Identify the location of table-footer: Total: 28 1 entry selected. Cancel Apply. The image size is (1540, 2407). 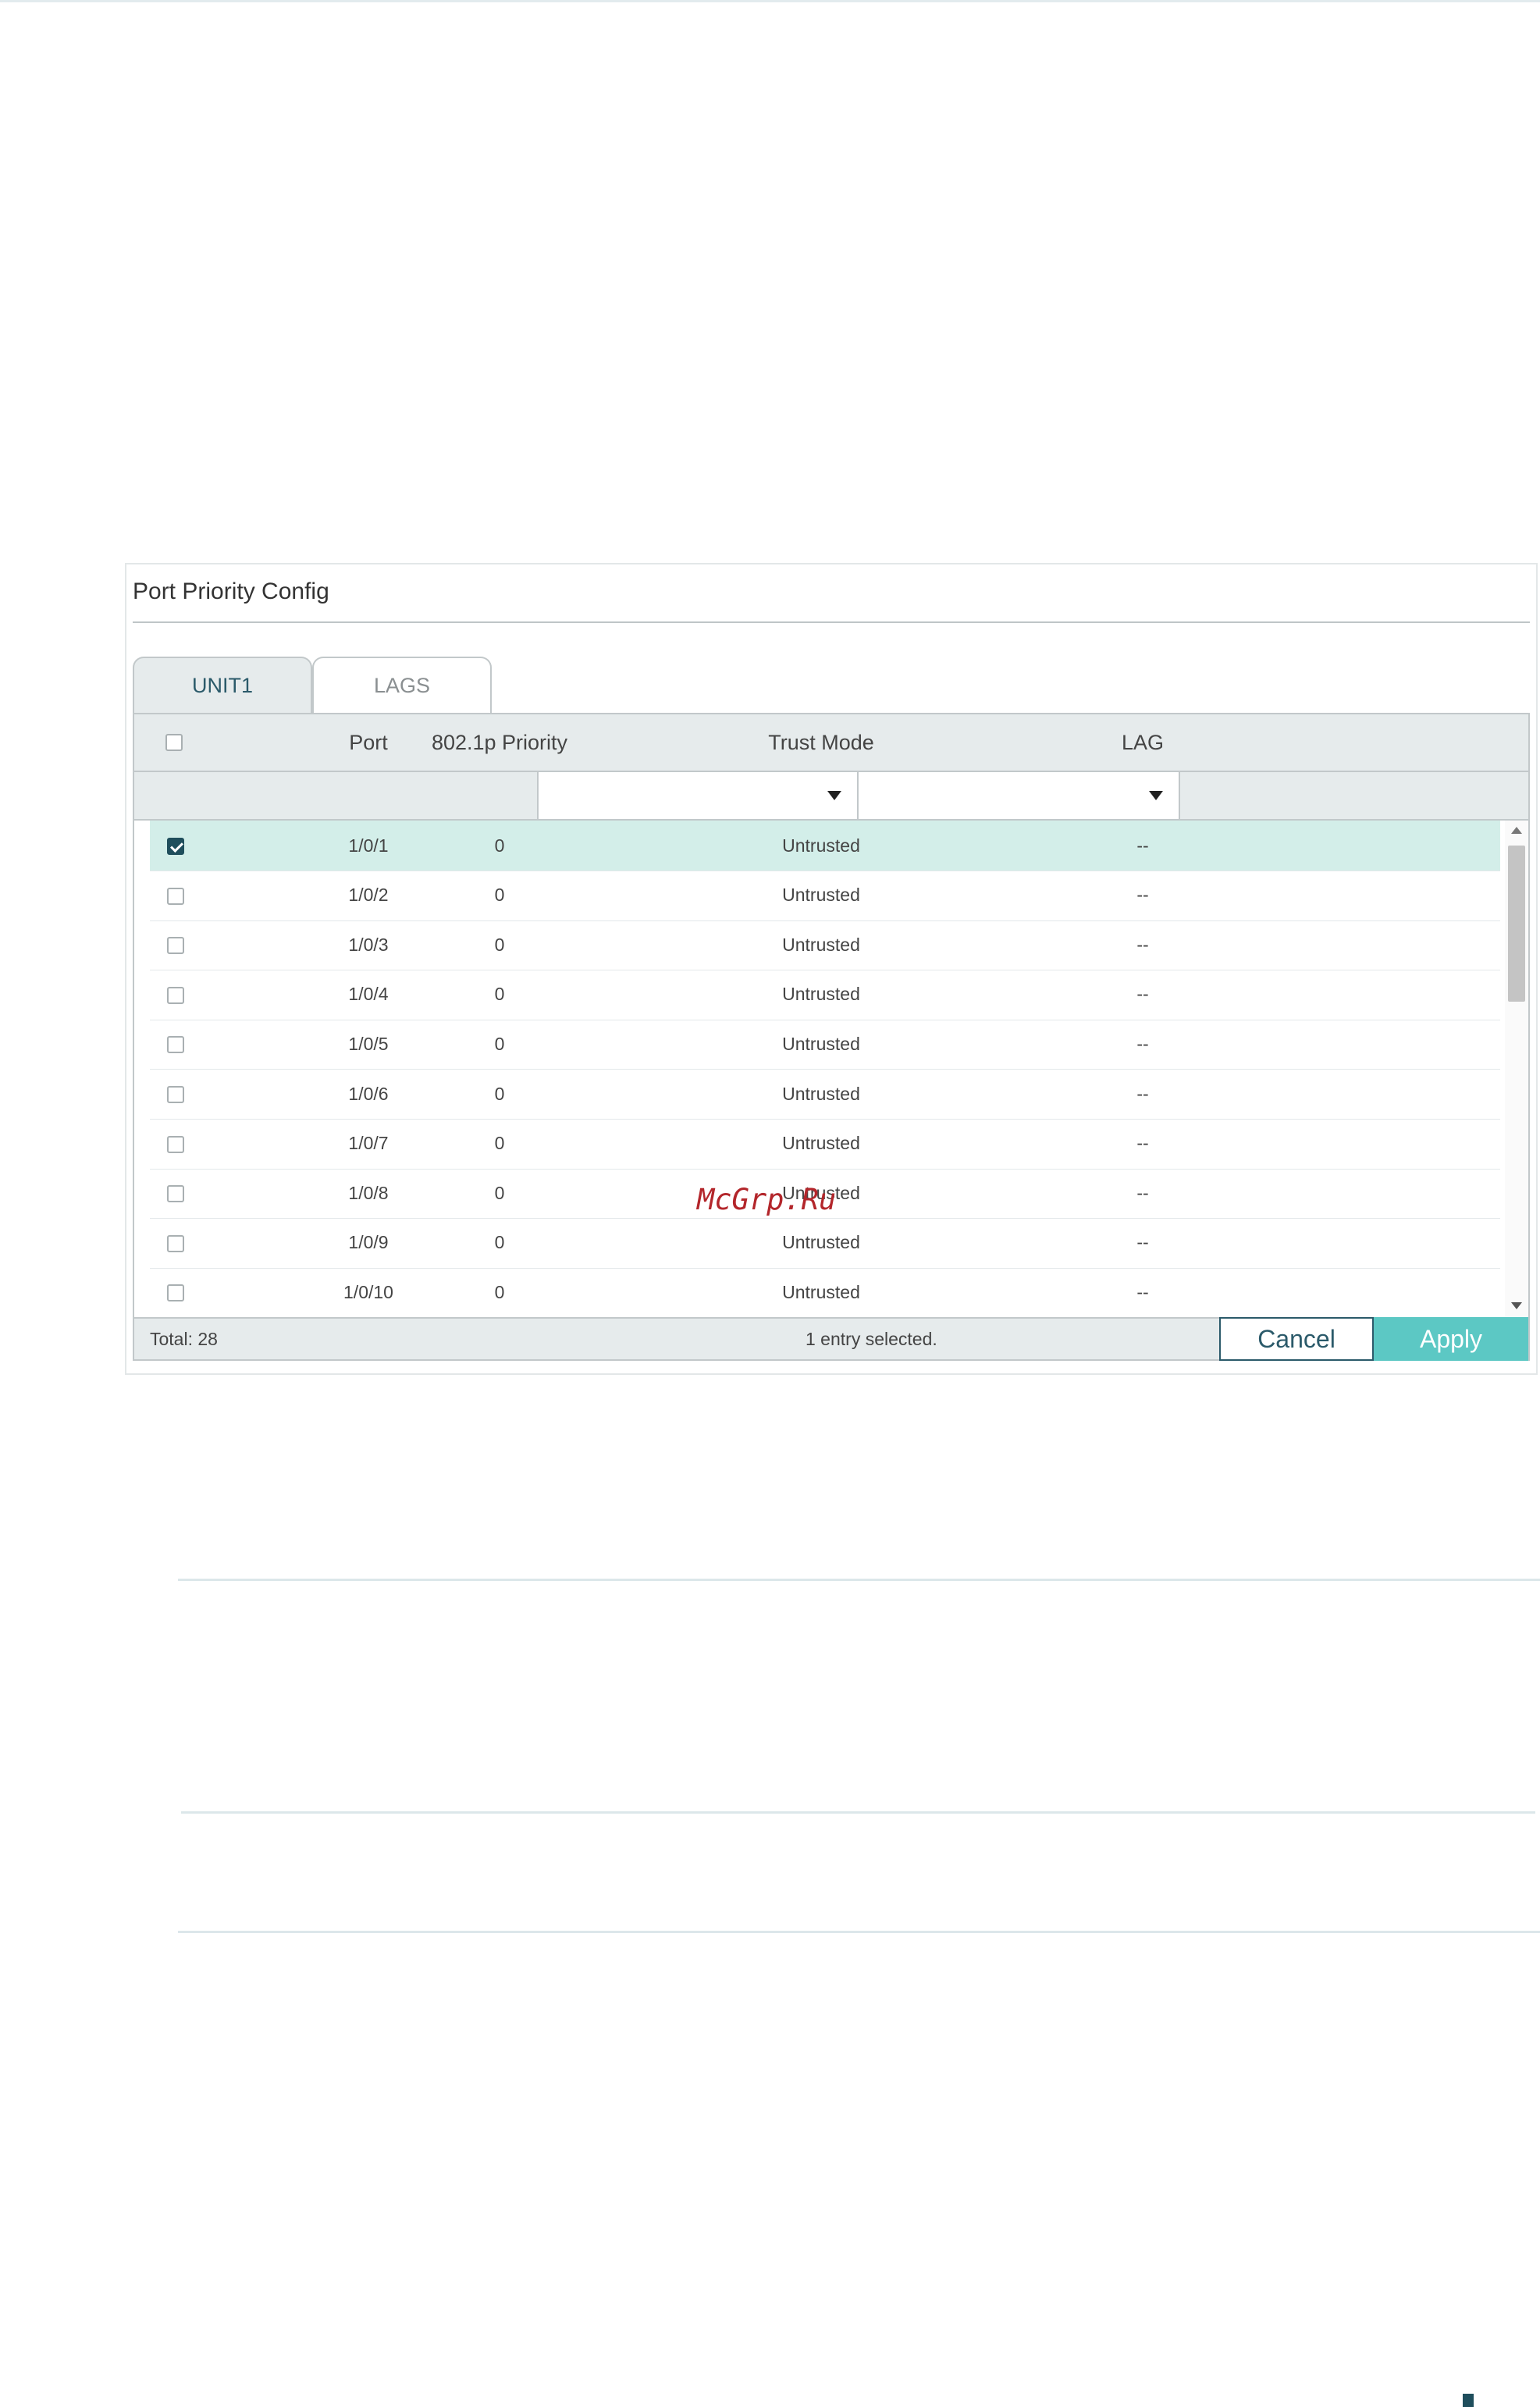
(831, 1339).